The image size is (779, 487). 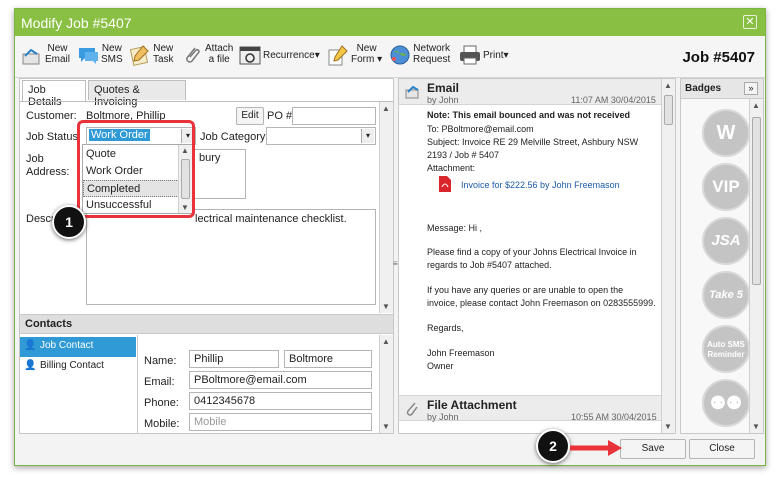 What do you see at coordinates (206, 101) in the screenshot?
I see `tab-divider` at bounding box center [206, 101].